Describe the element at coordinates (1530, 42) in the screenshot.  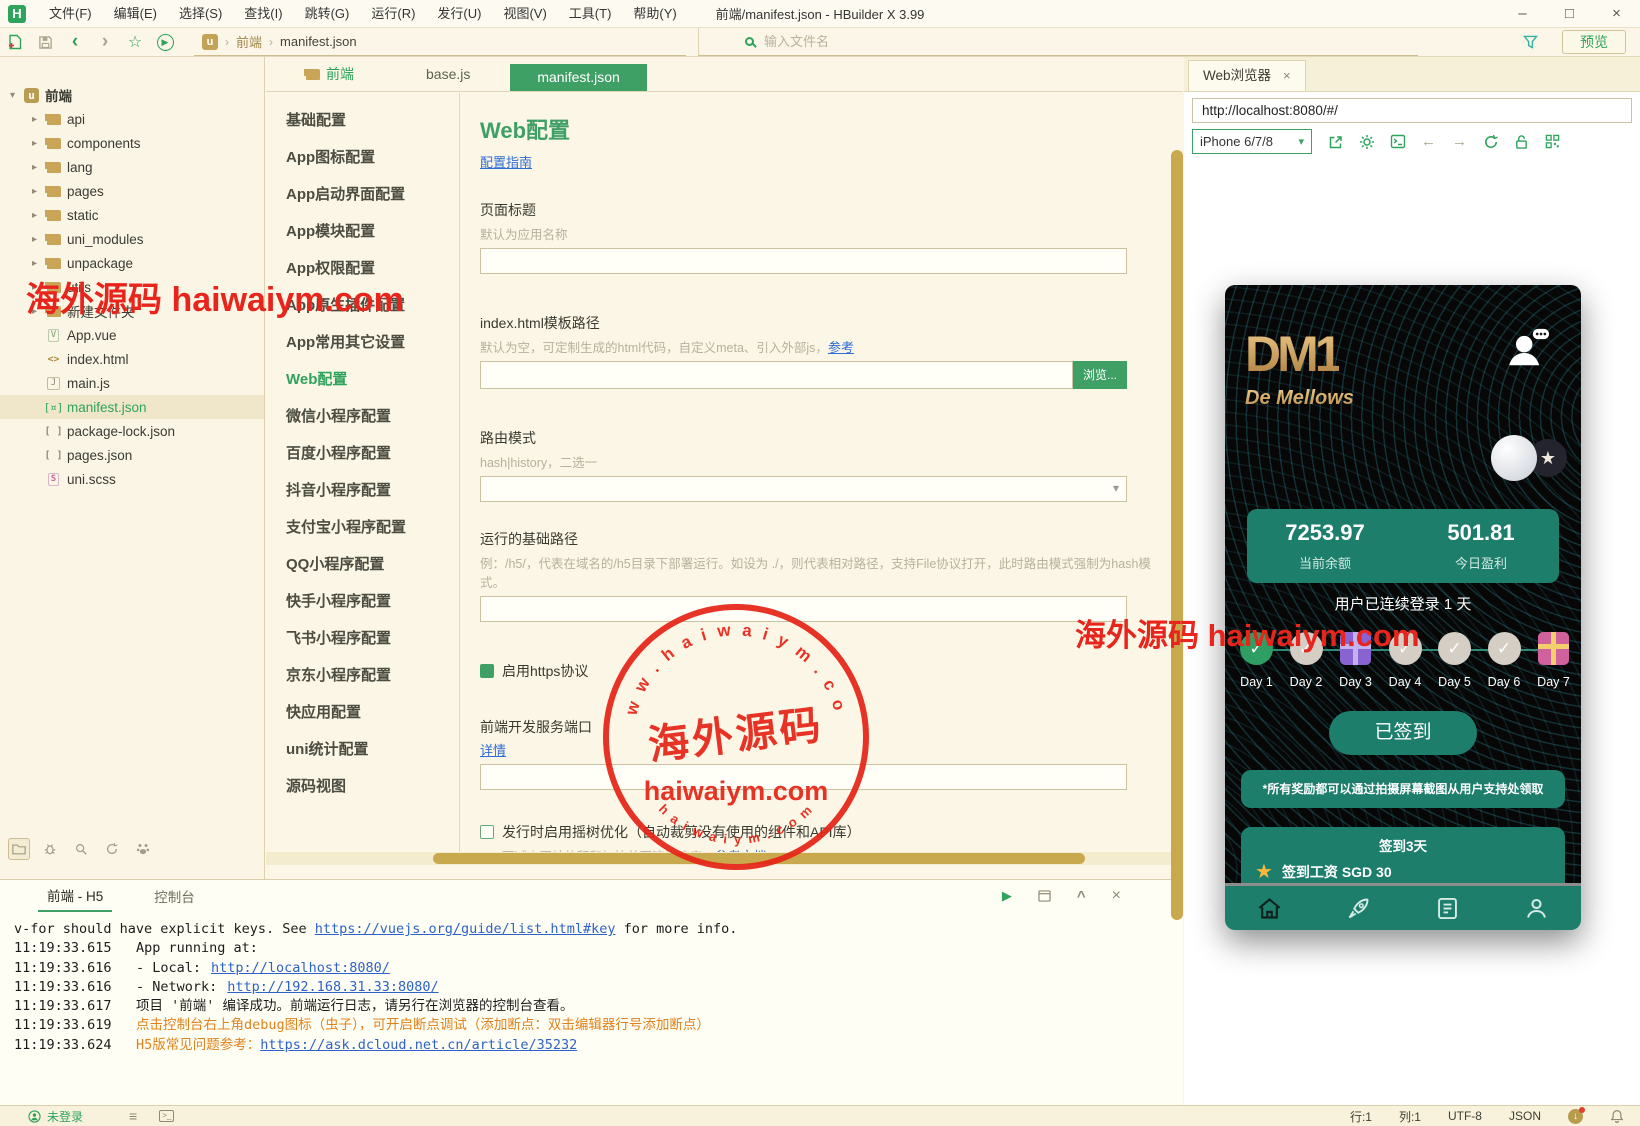
I see `filter-icon` at that location.